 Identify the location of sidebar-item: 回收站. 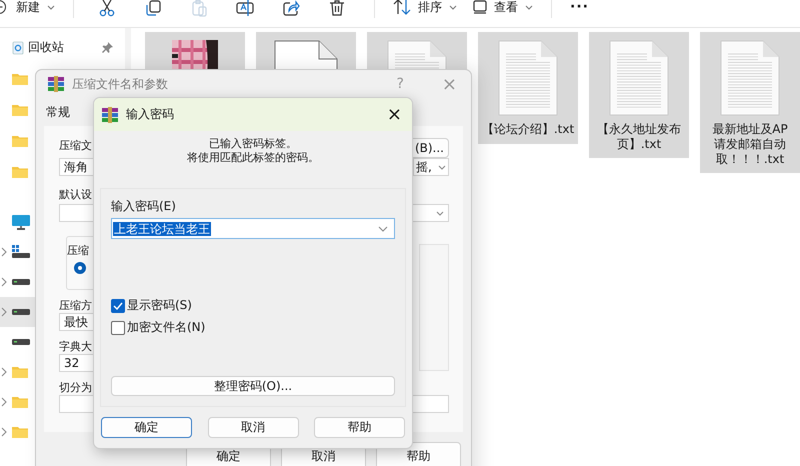
(60, 47).